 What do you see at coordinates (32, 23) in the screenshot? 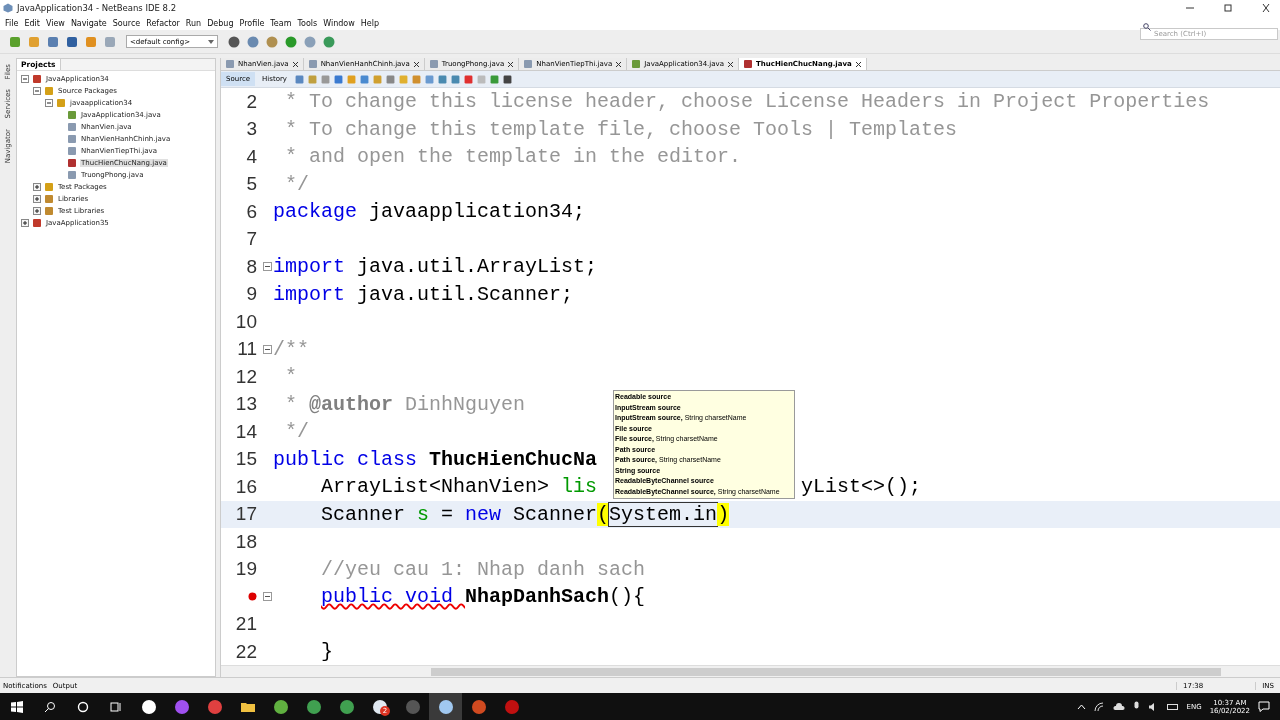
I see `menu-item: Edit` at bounding box center [32, 23].